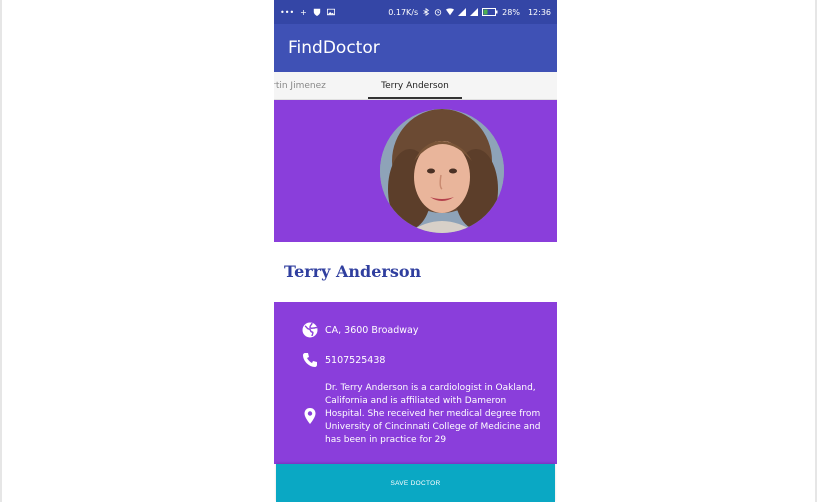 This screenshot has width=817, height=502. What do you see at coordinates (415, 98) in the screenshot?
I see `tab-active-indicator` at bounding box center [415, 98].